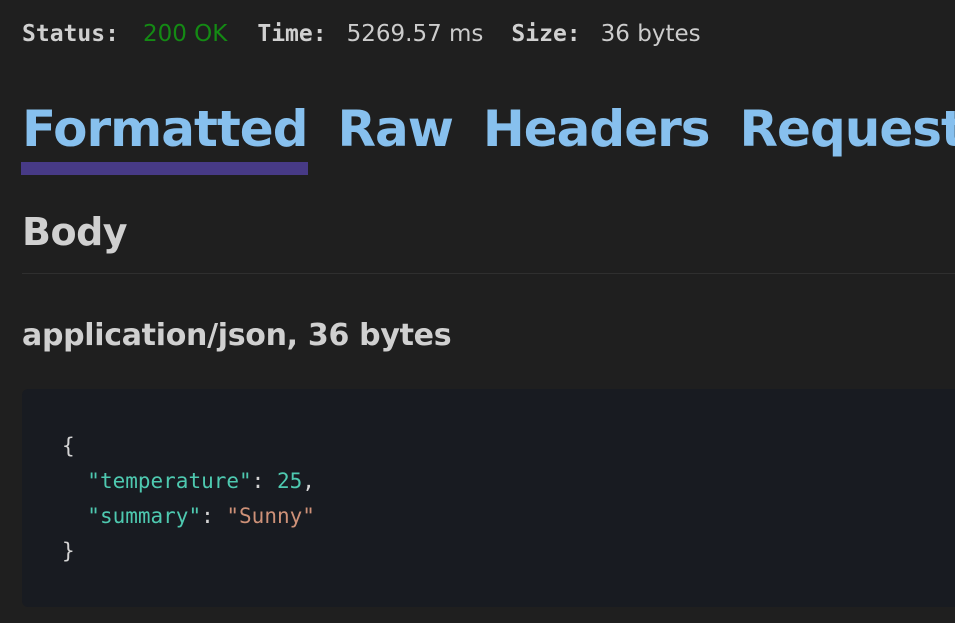  What do you see at coordinates (488, 273) in the screenshot?
I see `section-divider` at bounding box center [488, 273].